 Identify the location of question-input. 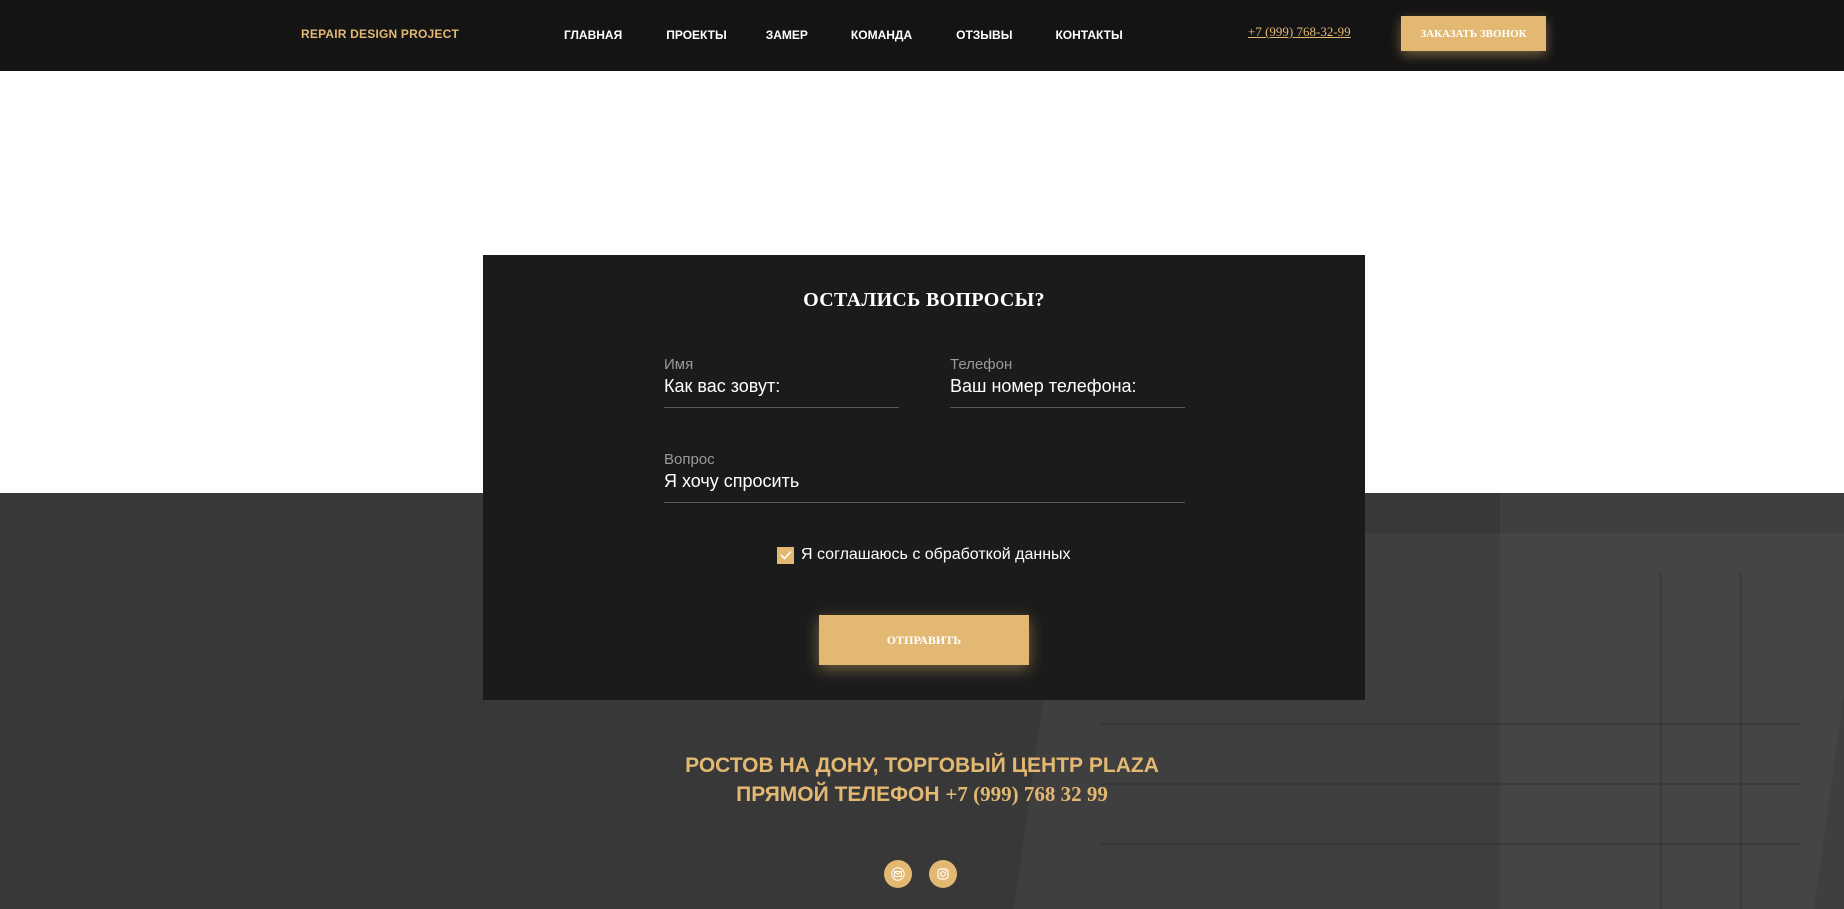
(924, 481).